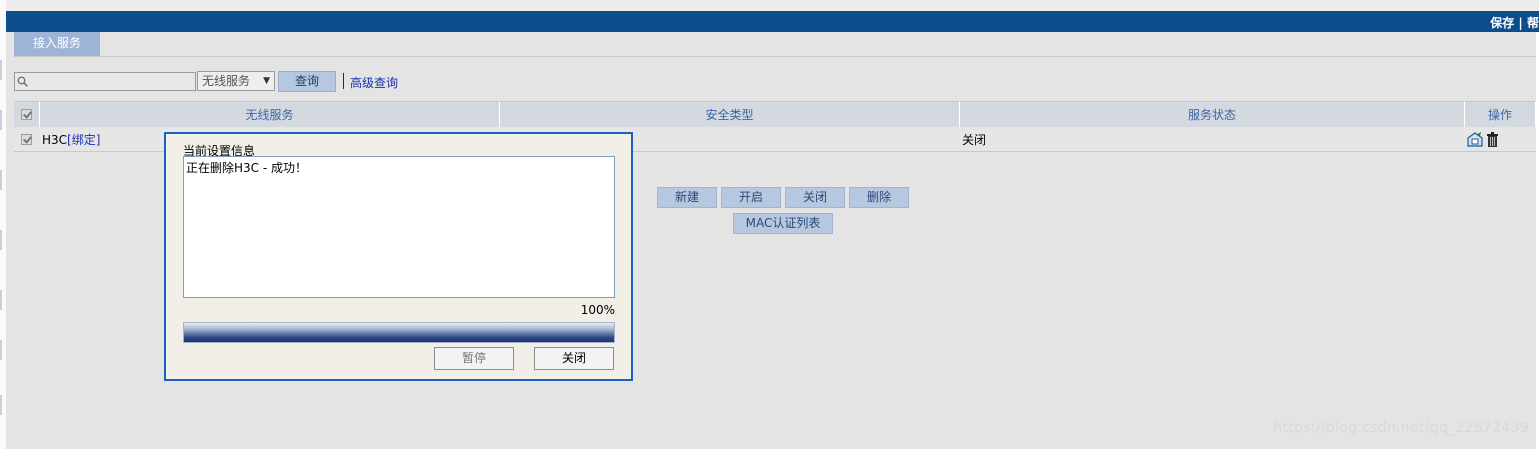 This screenshot has width=1539, height=449. Describe the element at coordinates (22, 81) in the screenshot. I see `search-icon` at that location.